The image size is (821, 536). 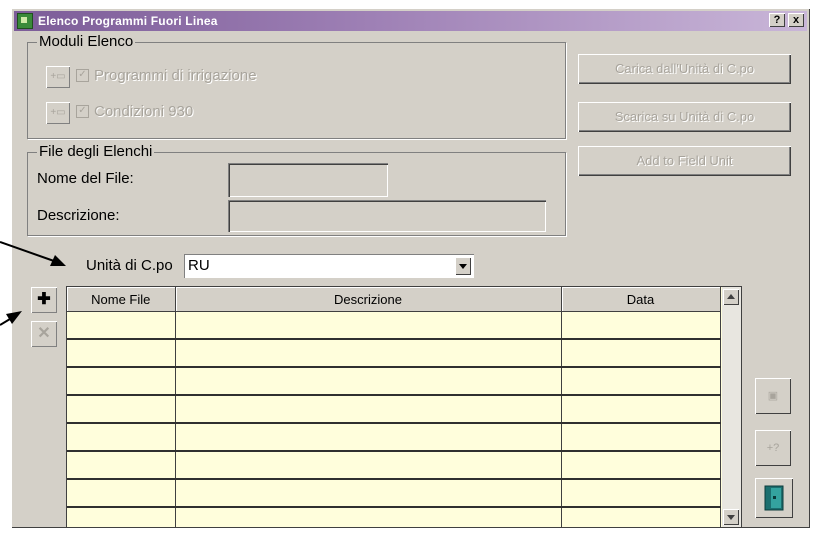 What do you see at coordinates (58, 113) in the screenshot?
I see `modulo-condizioni-open-button: +▭` at bounding box center [58, 113].